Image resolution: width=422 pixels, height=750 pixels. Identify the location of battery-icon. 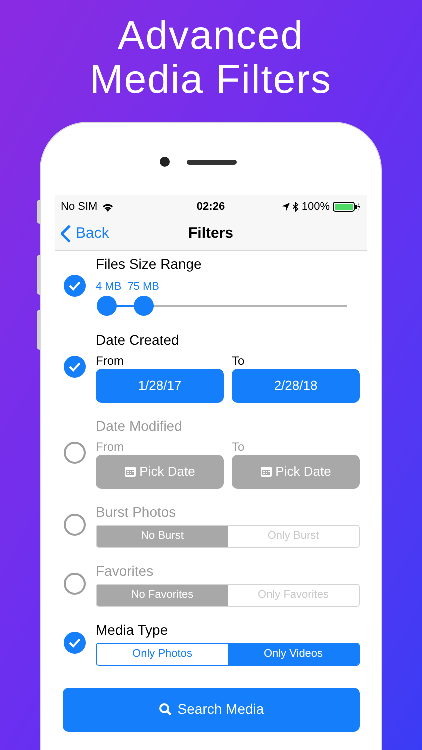
(346, 207).